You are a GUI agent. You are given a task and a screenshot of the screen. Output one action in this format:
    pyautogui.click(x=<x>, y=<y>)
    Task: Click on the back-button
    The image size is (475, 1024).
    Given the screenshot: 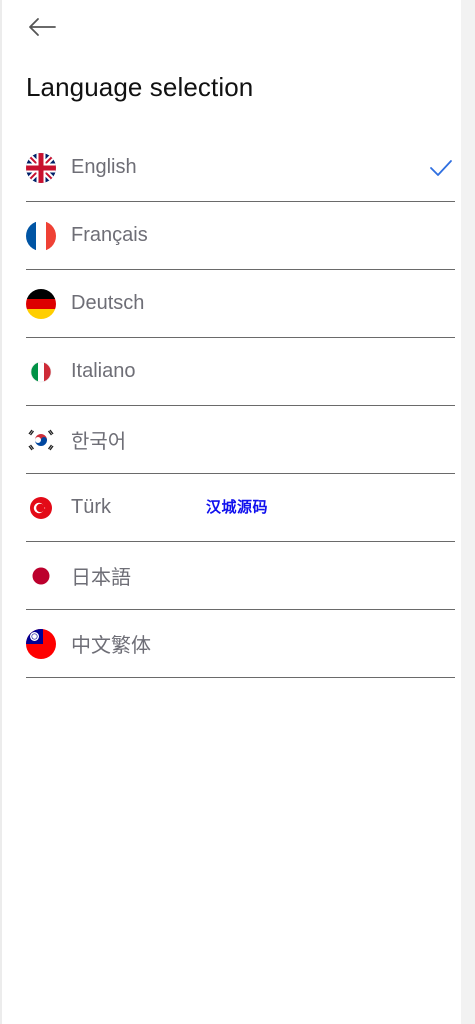 What is the action you would take?
    pyautogui.click(x=42, y=27)
    